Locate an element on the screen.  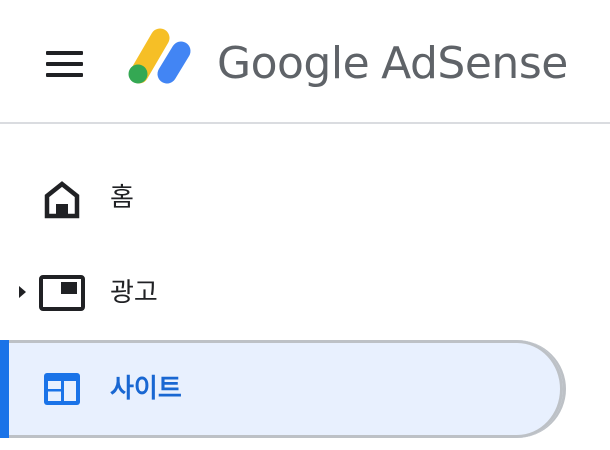
ad-unit-icon is located at coordinates (62, 293).